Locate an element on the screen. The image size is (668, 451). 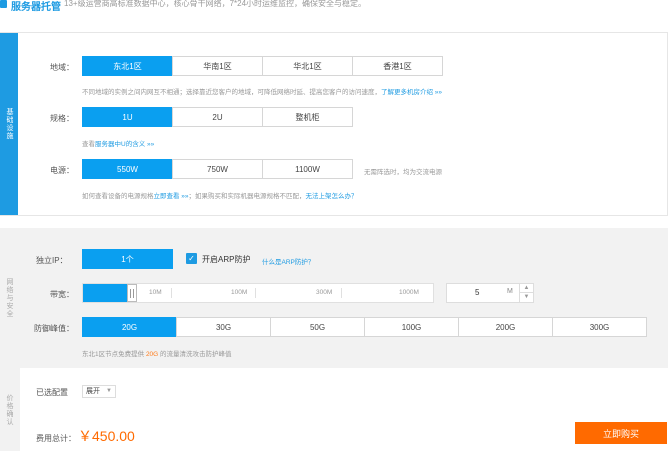
region-option-huabei: 华北1区 is located at coordinates (307, 66).